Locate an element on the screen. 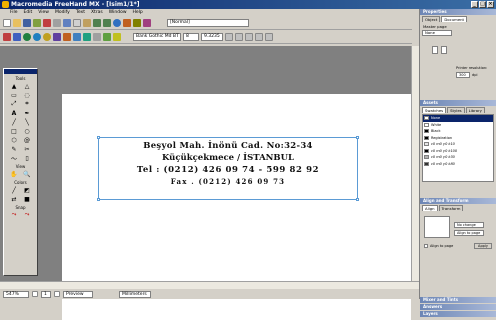 The image size is (496, 320). blend-icon is located at coordinates (27, 37).